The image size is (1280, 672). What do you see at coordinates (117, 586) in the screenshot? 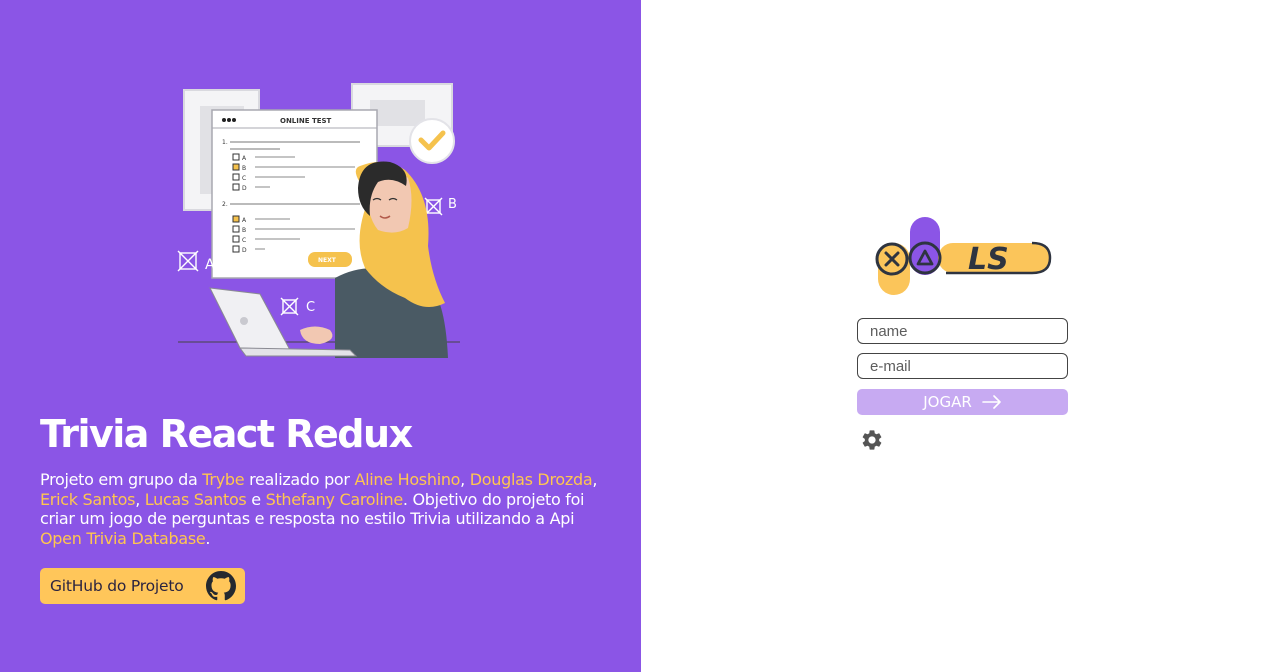
I see `github-button-label: GitHub do Projeto` at bounding box center [117, 586].